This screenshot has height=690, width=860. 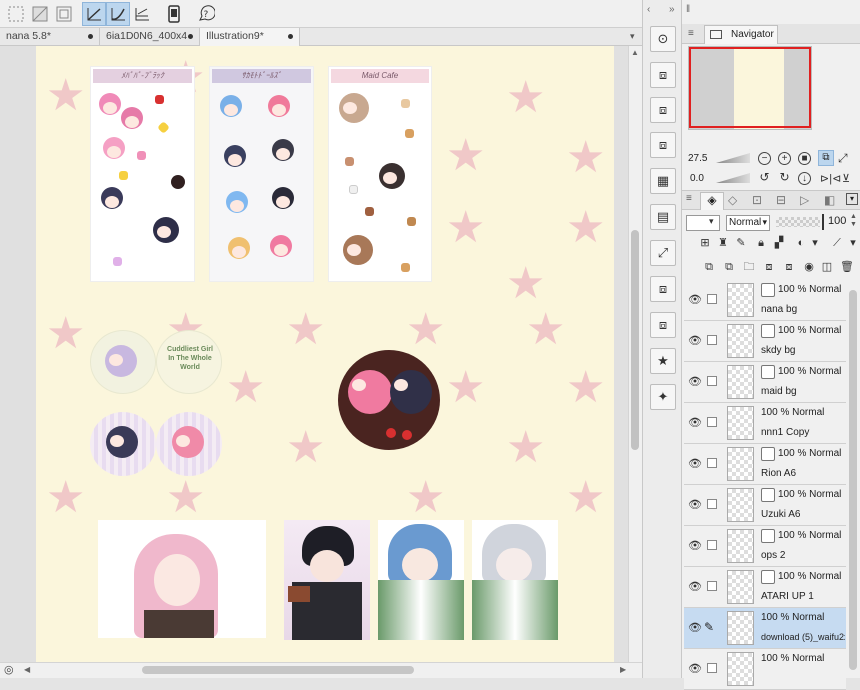 What do you see at coordinates (689, 198) in the screenshot?
I see `menu-icon: ≡` at bounding box center [689, 198].